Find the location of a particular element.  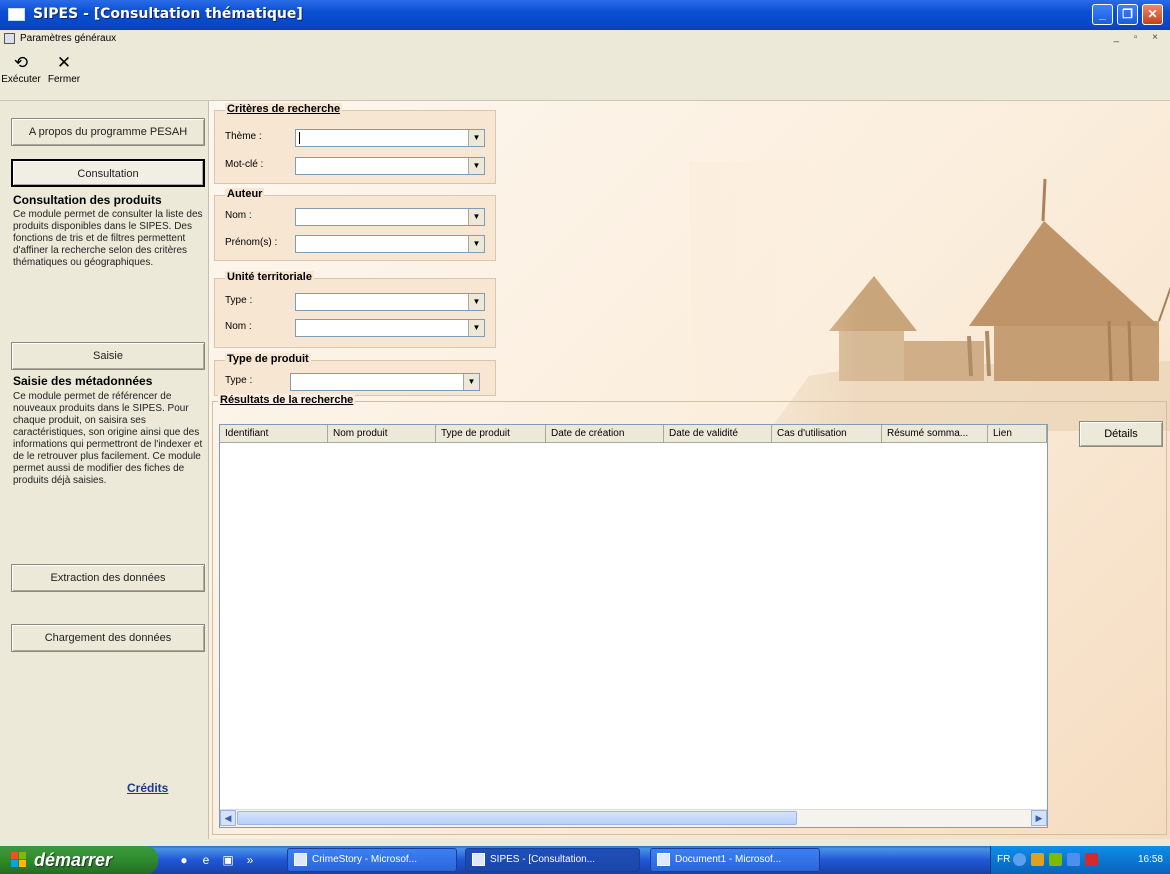

child-window-icon is located at coordinates (9, 38).